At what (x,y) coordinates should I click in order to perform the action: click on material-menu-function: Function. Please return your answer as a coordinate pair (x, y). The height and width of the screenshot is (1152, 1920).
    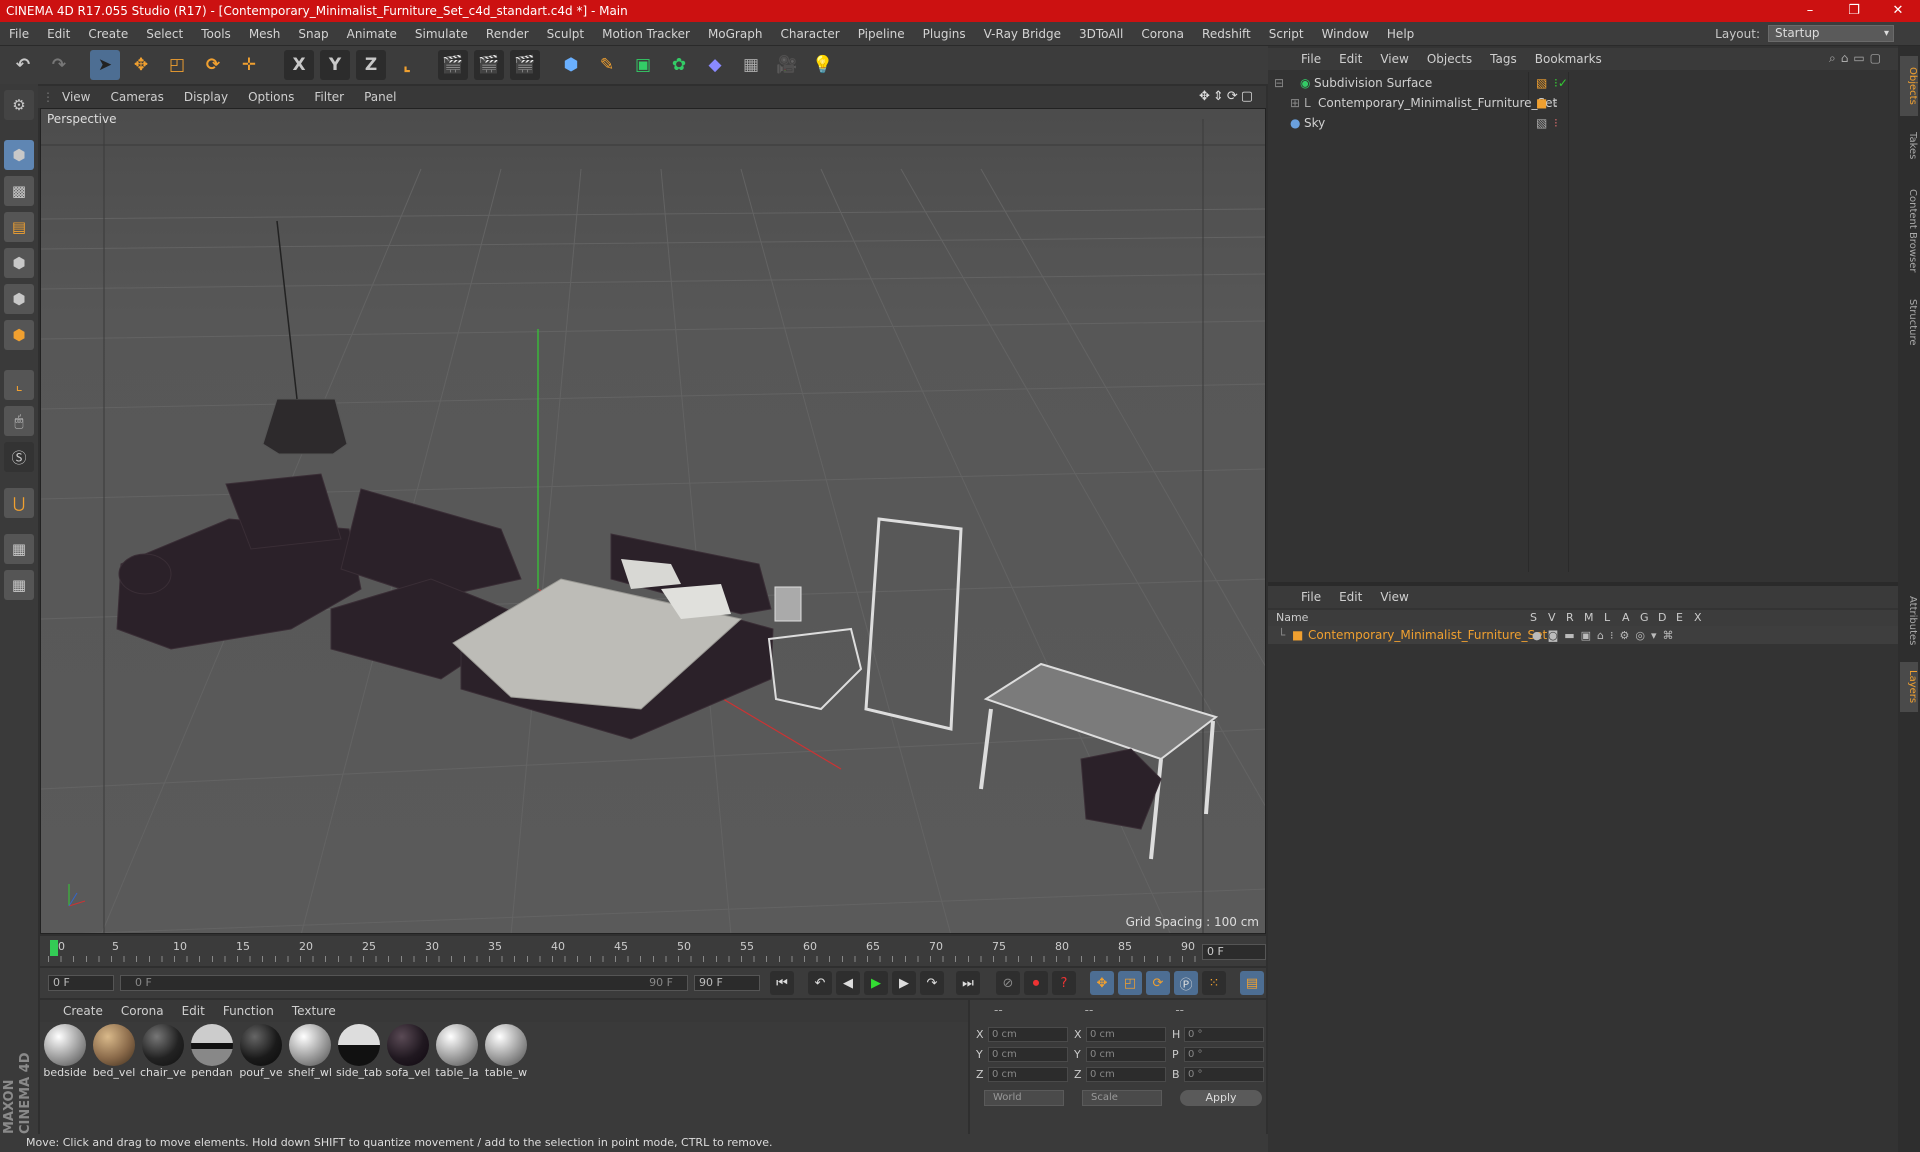
    Looking at the image, I should click on (248, 1011).